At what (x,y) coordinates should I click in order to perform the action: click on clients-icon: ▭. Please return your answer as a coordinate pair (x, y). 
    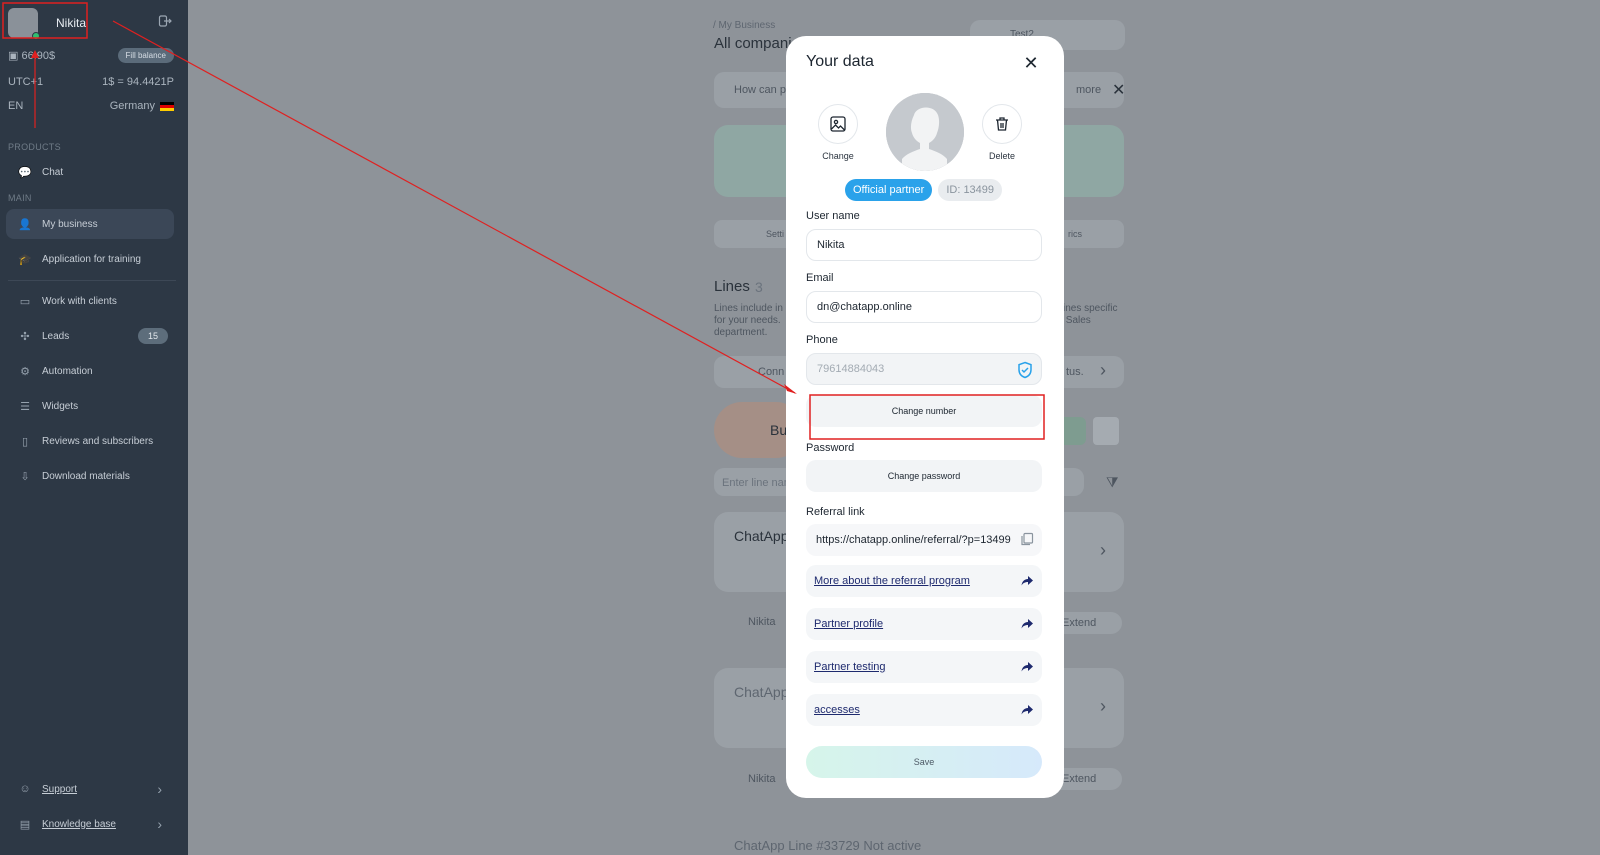
    Looking at the image, I should click on (25, 301).